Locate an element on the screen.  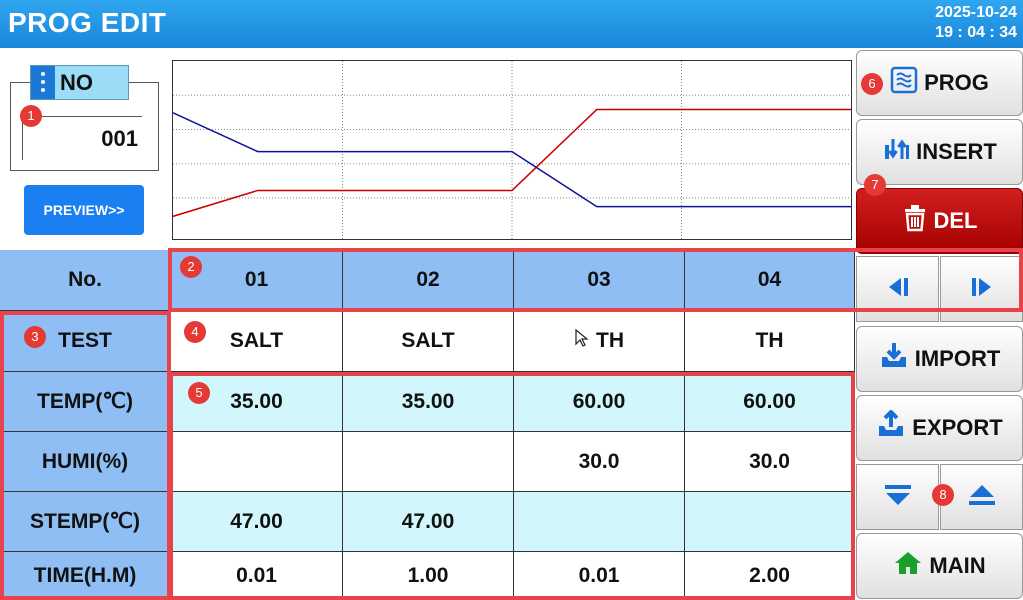
download-tray-icon is located at coordinates (897, 359).